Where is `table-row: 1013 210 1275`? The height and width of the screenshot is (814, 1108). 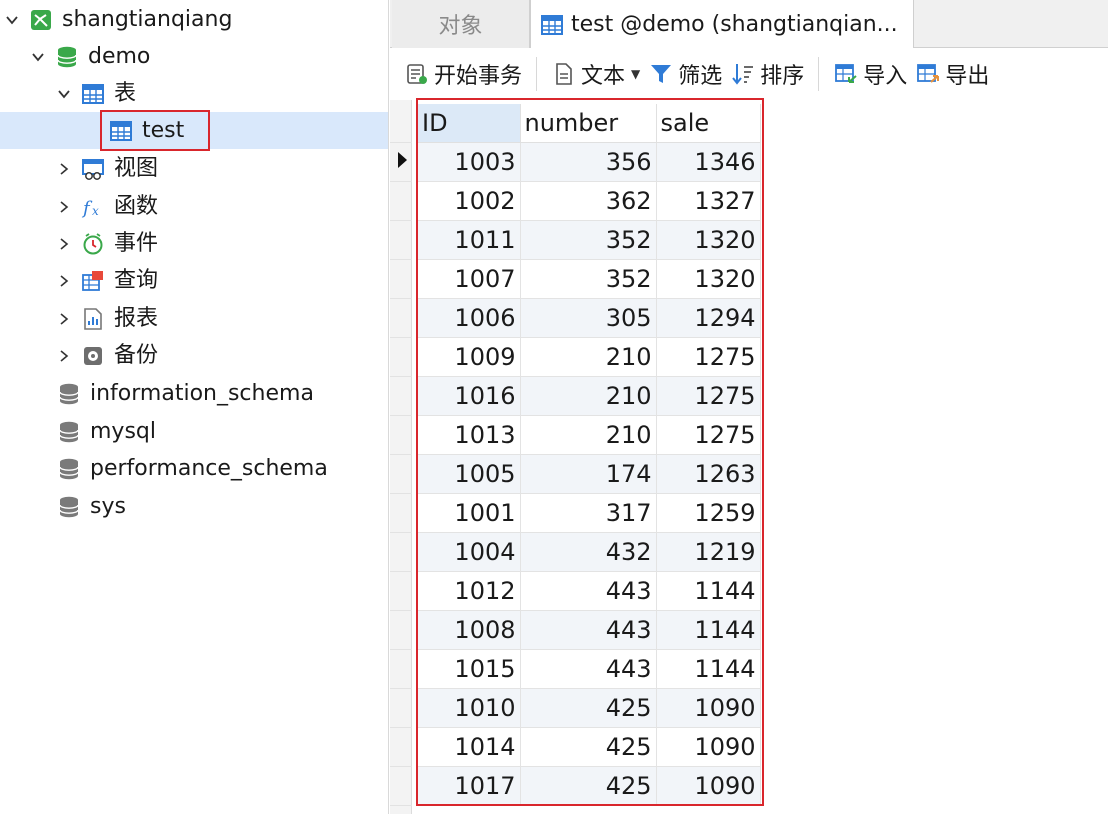 table-row: 1013 210 1275 is located at coordinates (589, 435).